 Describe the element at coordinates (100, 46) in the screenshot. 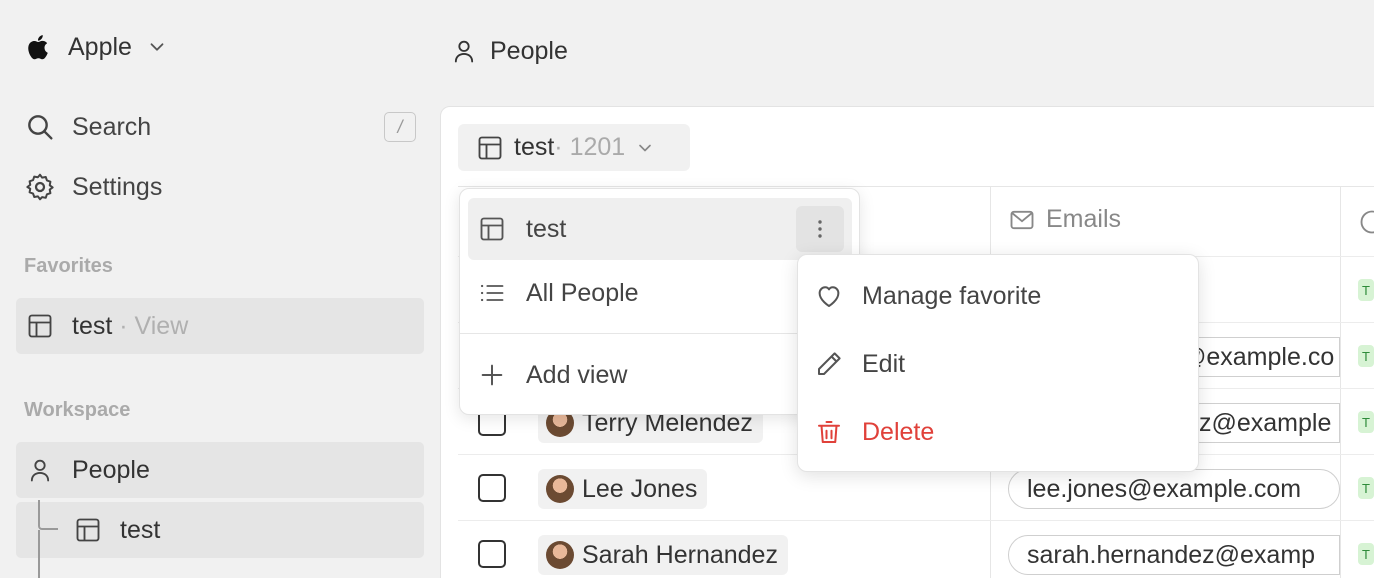

I see `workspace-name: Apple` at that location.